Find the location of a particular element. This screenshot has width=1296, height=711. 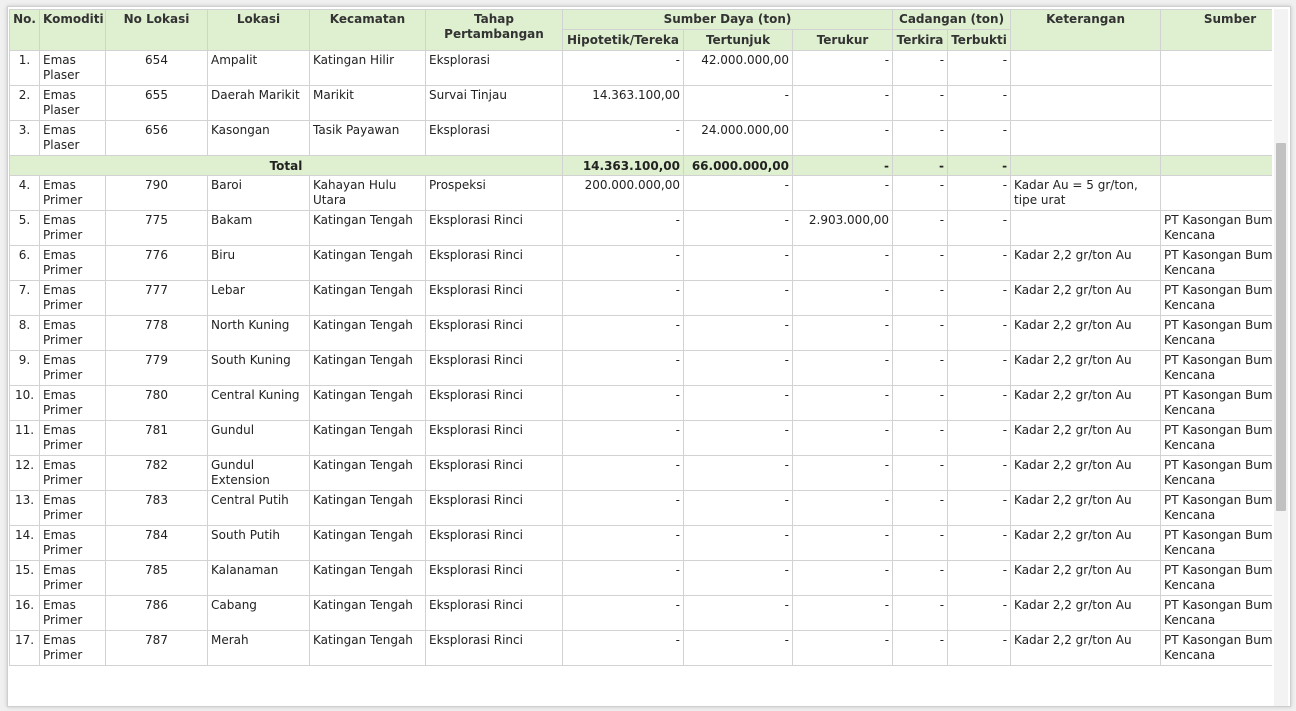

cell-lokasi: Bakam is located at coordinates (258, 228).